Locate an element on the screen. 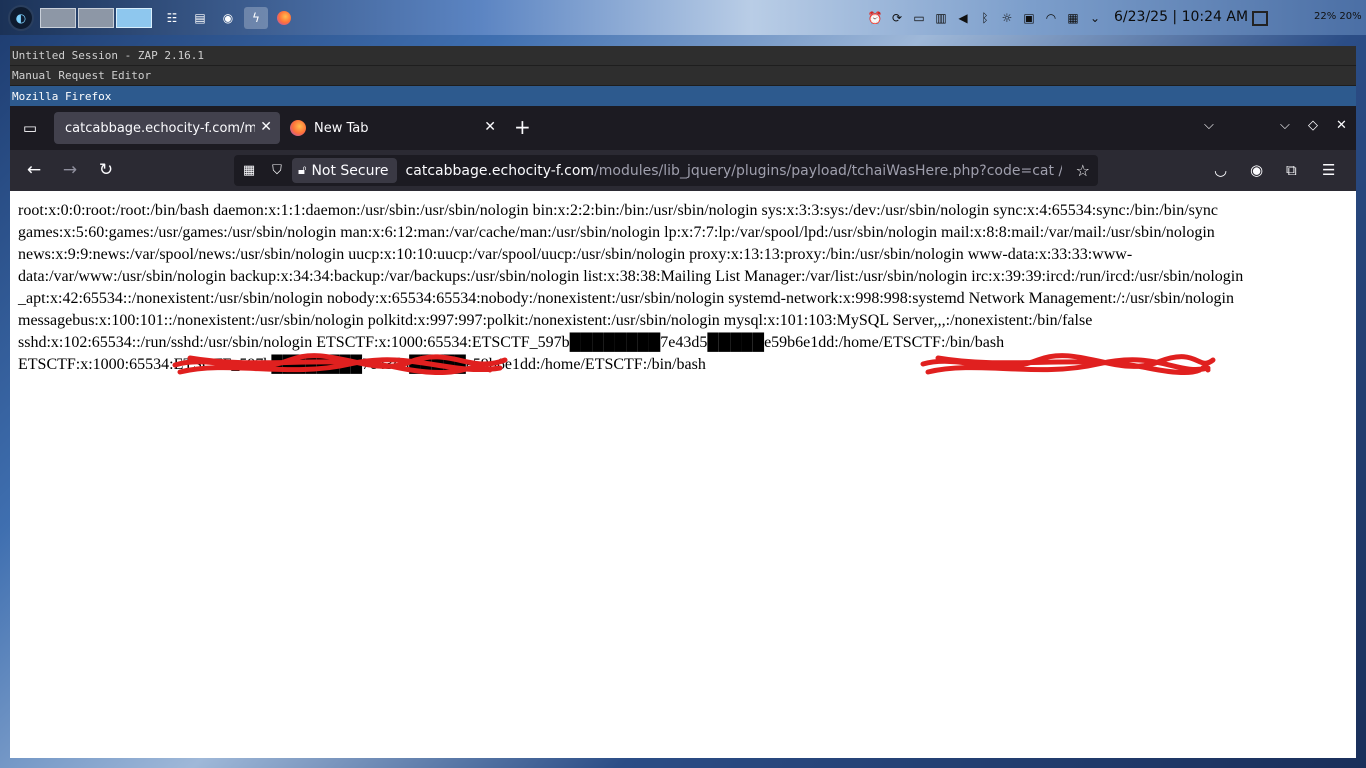  system-tray: ⏰ ⟳ ▭ ▥ ◀ ᛒ ☼ ▣ ◠ ▦ ⌄ is located at coordinates (985, 17).